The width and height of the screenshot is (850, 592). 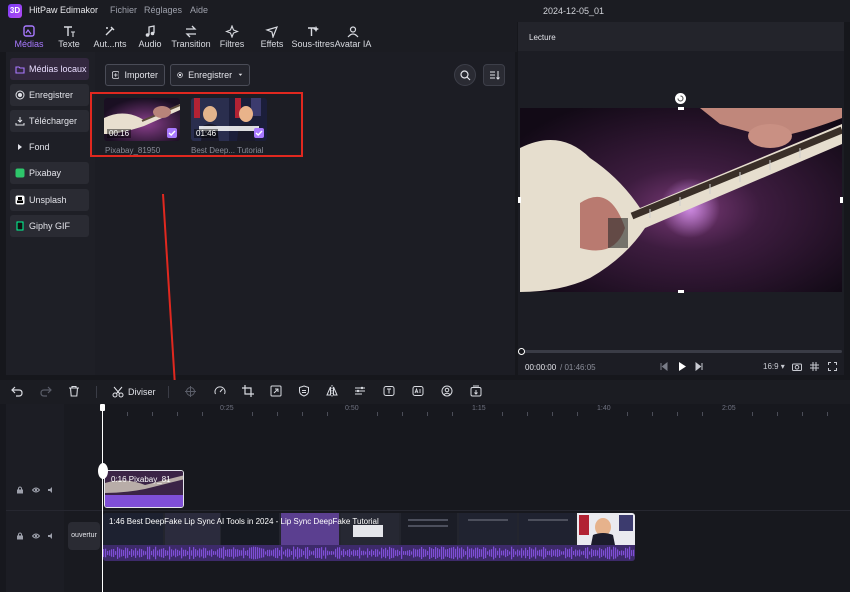 I want to click on playhead-handle, so click(x=102, y=407).